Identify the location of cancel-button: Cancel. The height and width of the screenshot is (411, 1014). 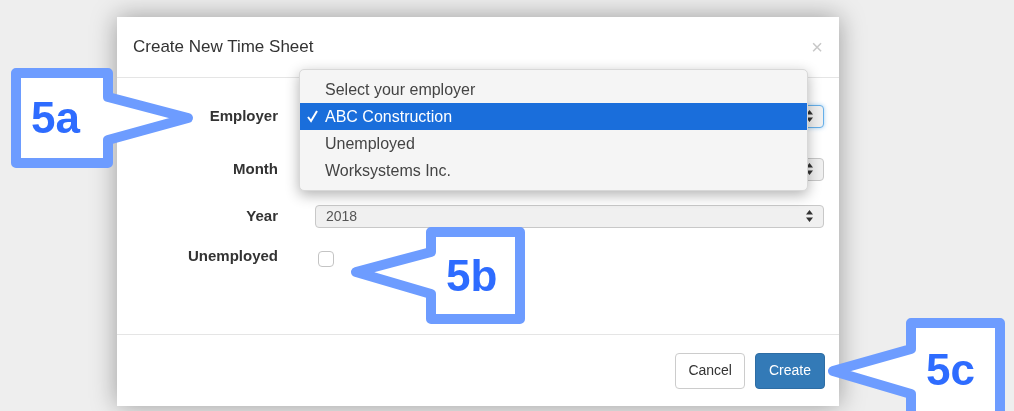
(710, 370).